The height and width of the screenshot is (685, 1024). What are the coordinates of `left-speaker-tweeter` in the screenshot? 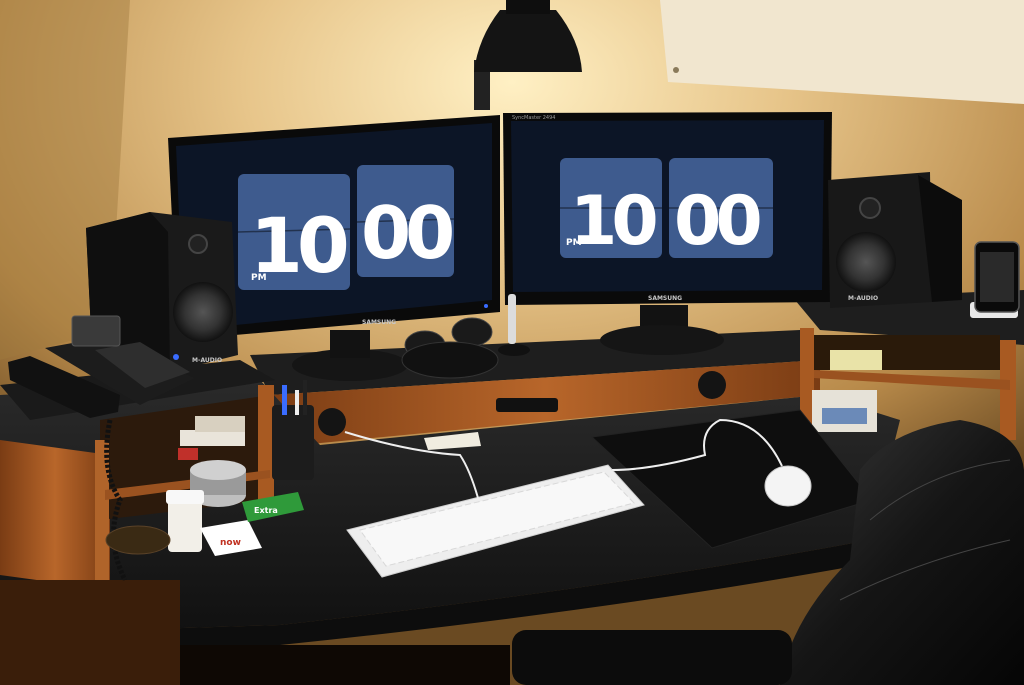 It's located at (198, 244).